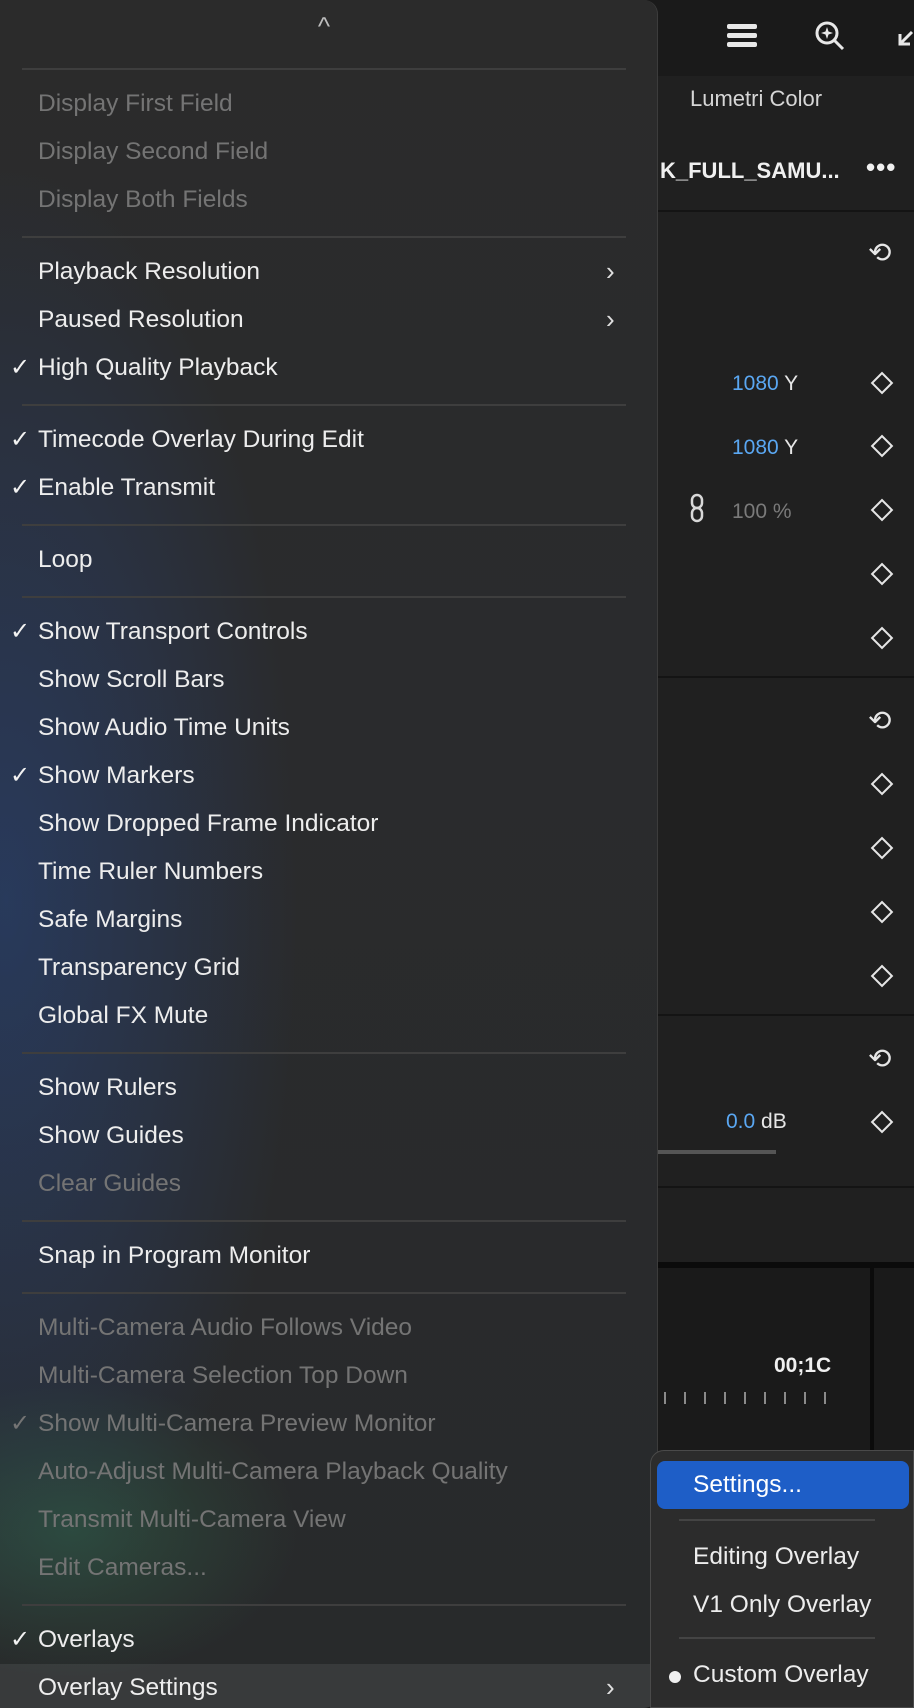  Describe the element at coordinates (324, 26) in the screenshot. I see `scroll-up-icon: ^` at that location.